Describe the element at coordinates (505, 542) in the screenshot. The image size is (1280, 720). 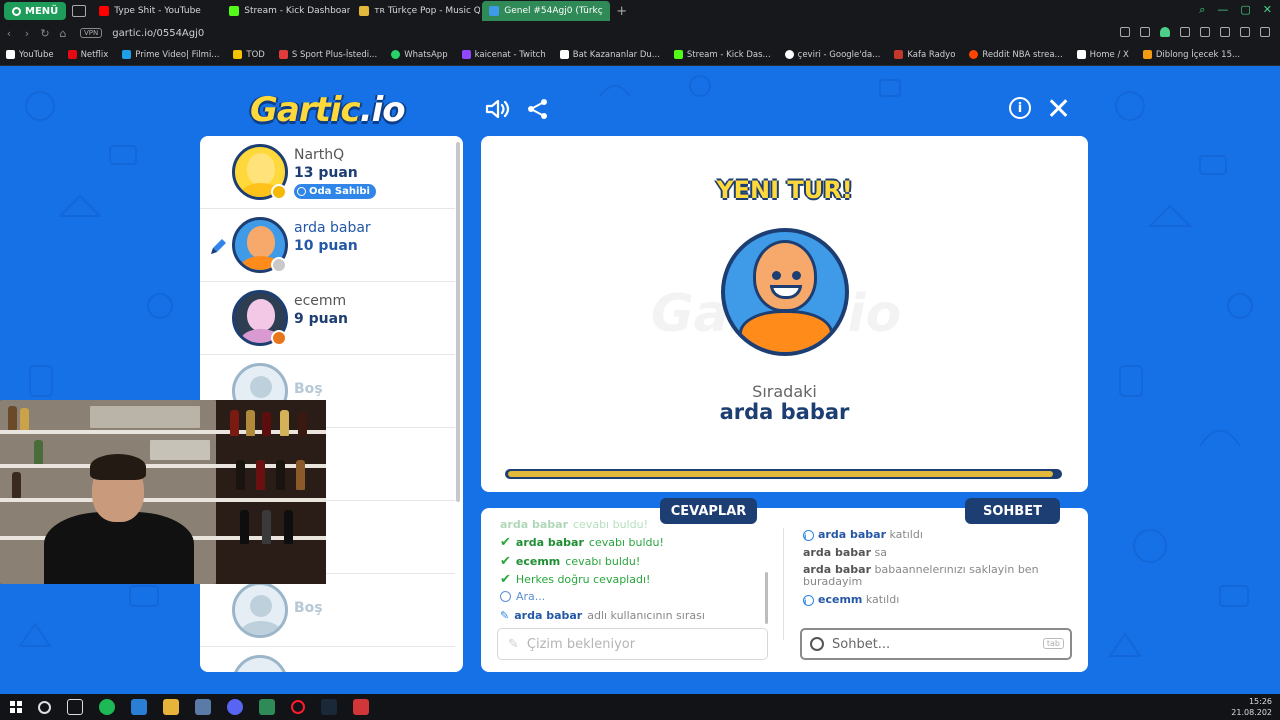
I see `check-icon: ✔` at that location.